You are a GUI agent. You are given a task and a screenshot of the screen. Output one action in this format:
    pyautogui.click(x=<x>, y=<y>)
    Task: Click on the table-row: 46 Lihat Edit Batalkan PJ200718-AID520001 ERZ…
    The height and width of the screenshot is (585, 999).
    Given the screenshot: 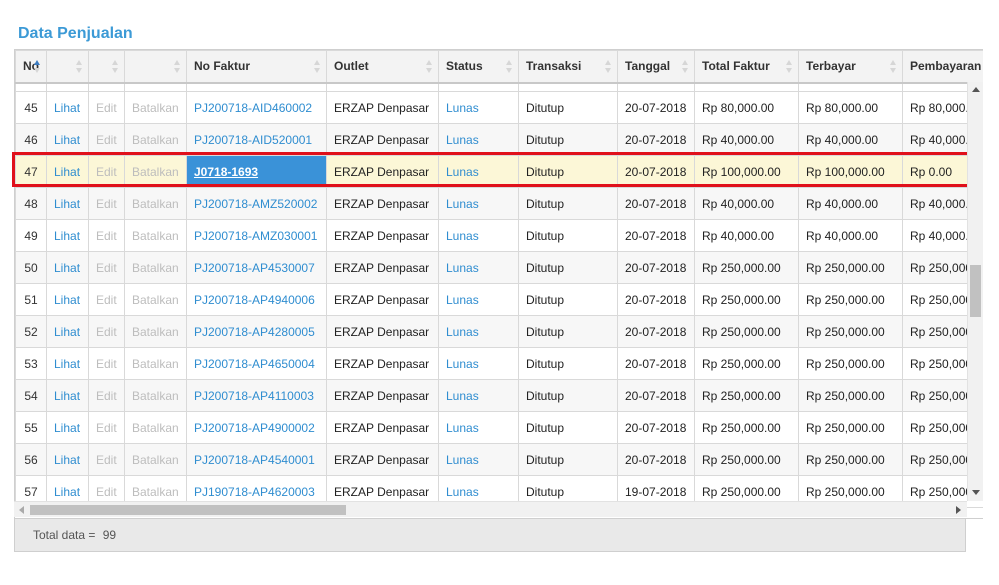 What is the action you would take?
    pyautogui.click(x=499, y=139)
    